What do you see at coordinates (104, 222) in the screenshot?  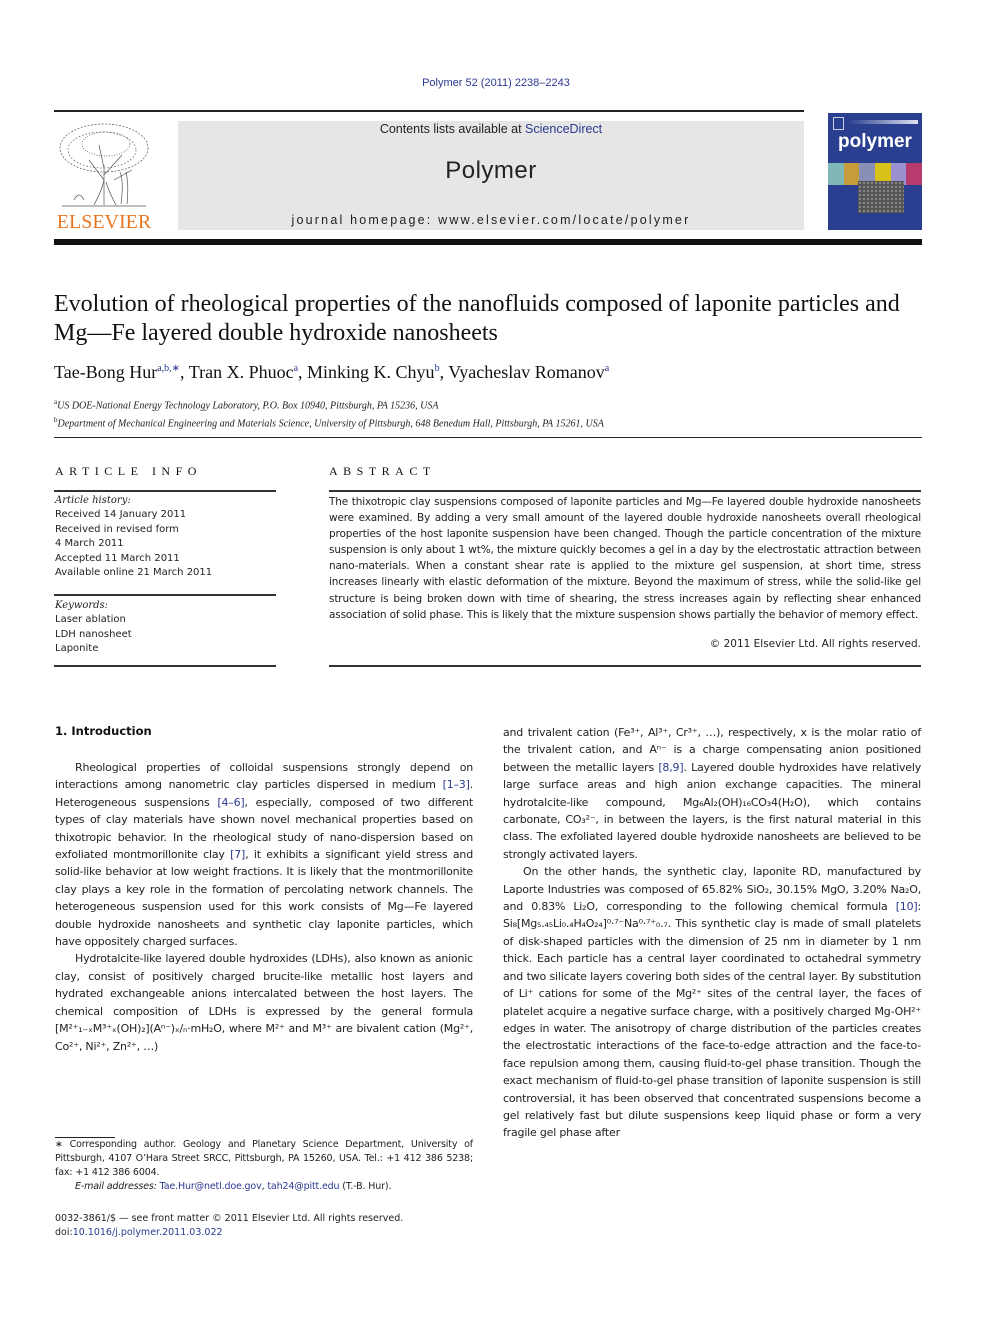 I see `elsevier-wordmark: ELSEVIER` at bounding box center [104, 222].